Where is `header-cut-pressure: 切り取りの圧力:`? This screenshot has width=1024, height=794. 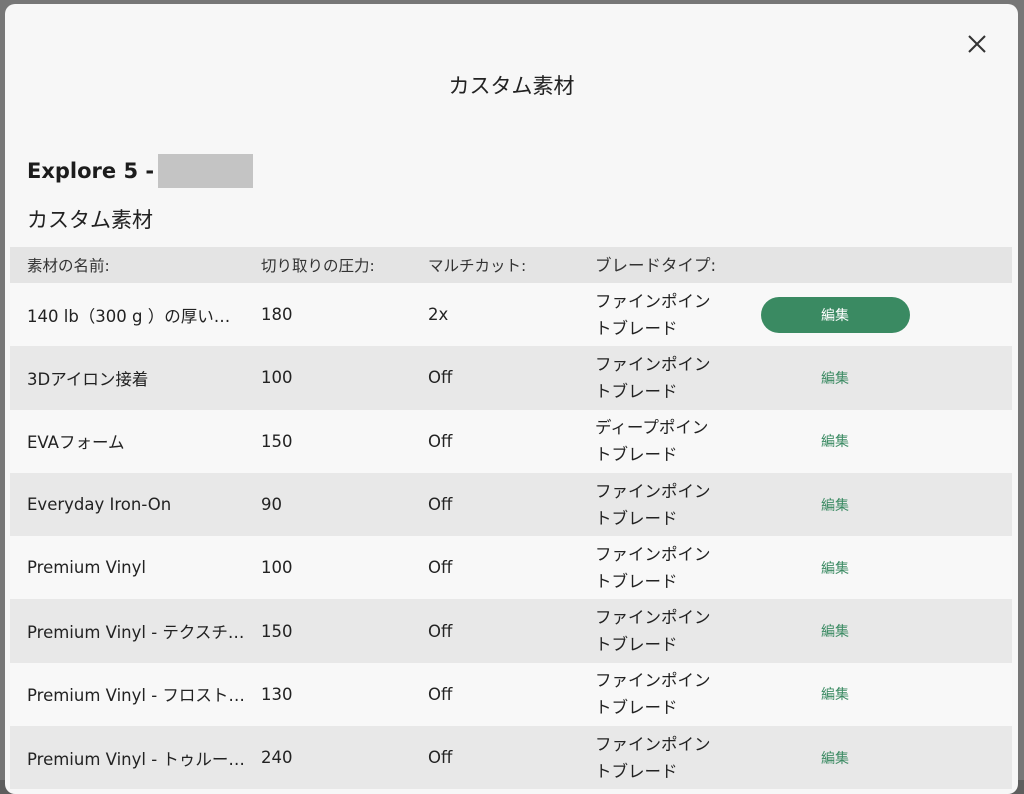
header-cut-pressure: 切り取りの圧力: is located at coordinates (318, 266).